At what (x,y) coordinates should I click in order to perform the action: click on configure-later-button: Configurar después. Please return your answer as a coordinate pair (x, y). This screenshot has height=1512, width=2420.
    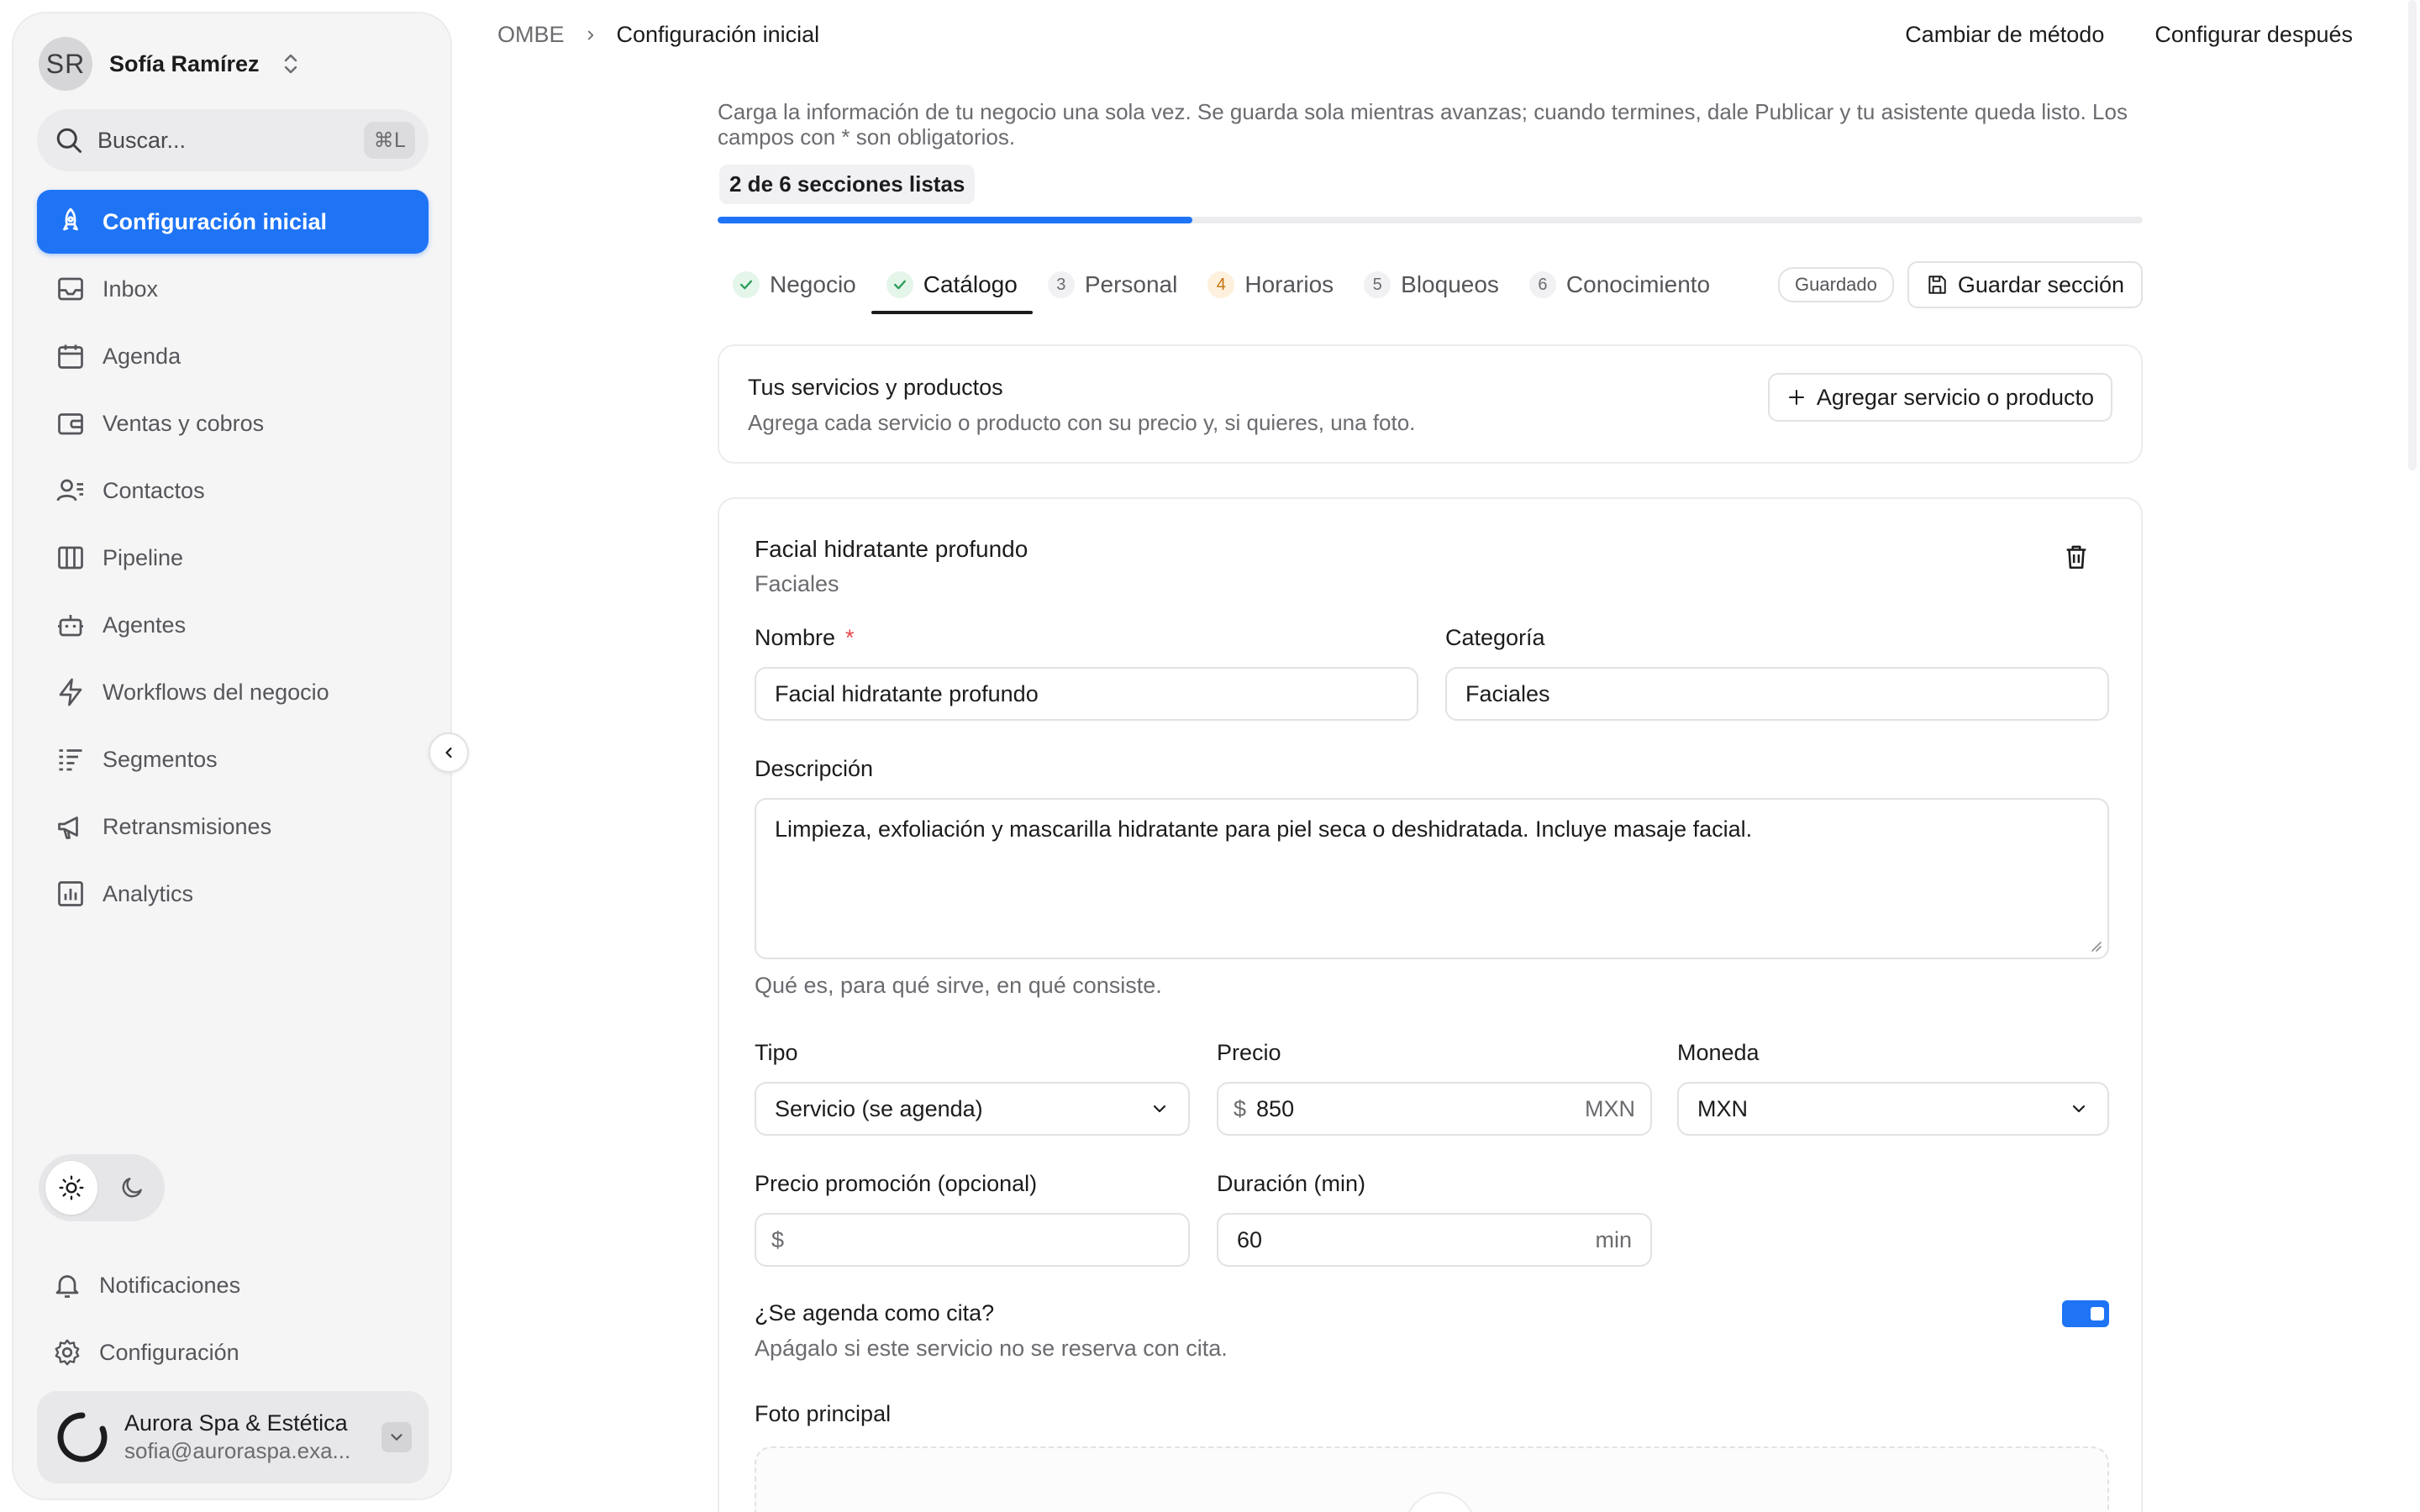
    Looking at the image, I should click on (2253, 35).